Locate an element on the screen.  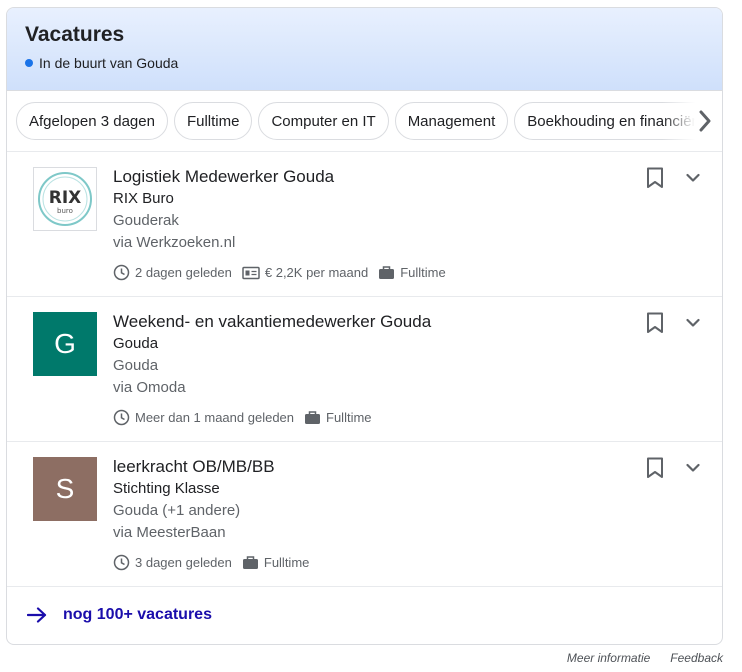
chip-computer-en-it: Computer en IT is located at coordinates (323, 121).